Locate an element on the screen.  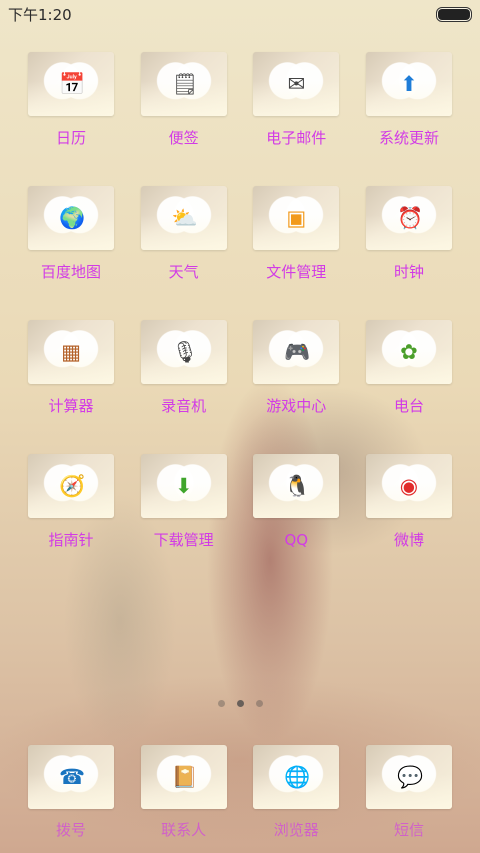
app-tile: 🗒 is located at coordinates (183, 84).